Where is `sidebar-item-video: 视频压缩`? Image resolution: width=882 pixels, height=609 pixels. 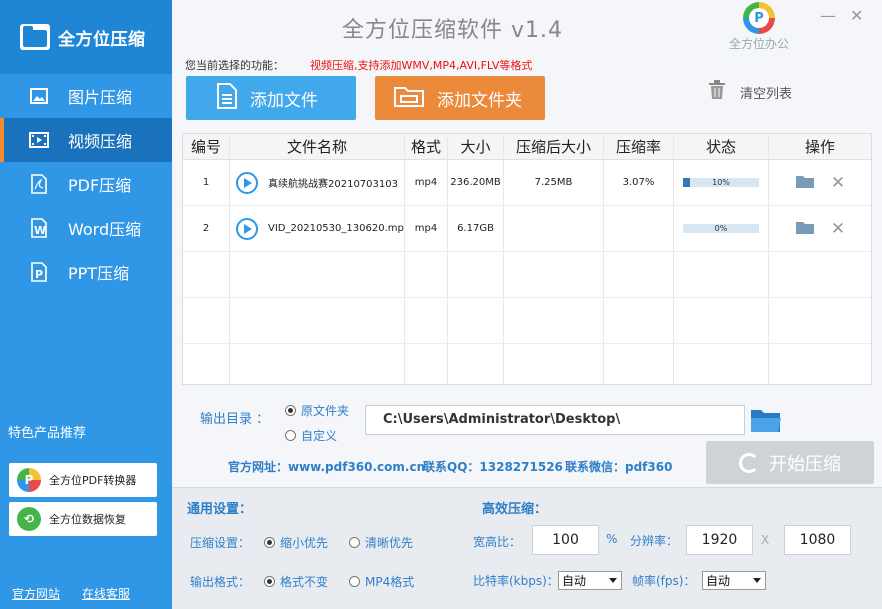
sidebar-item-video: 视频压缩 is located at coordinates (86, 140).